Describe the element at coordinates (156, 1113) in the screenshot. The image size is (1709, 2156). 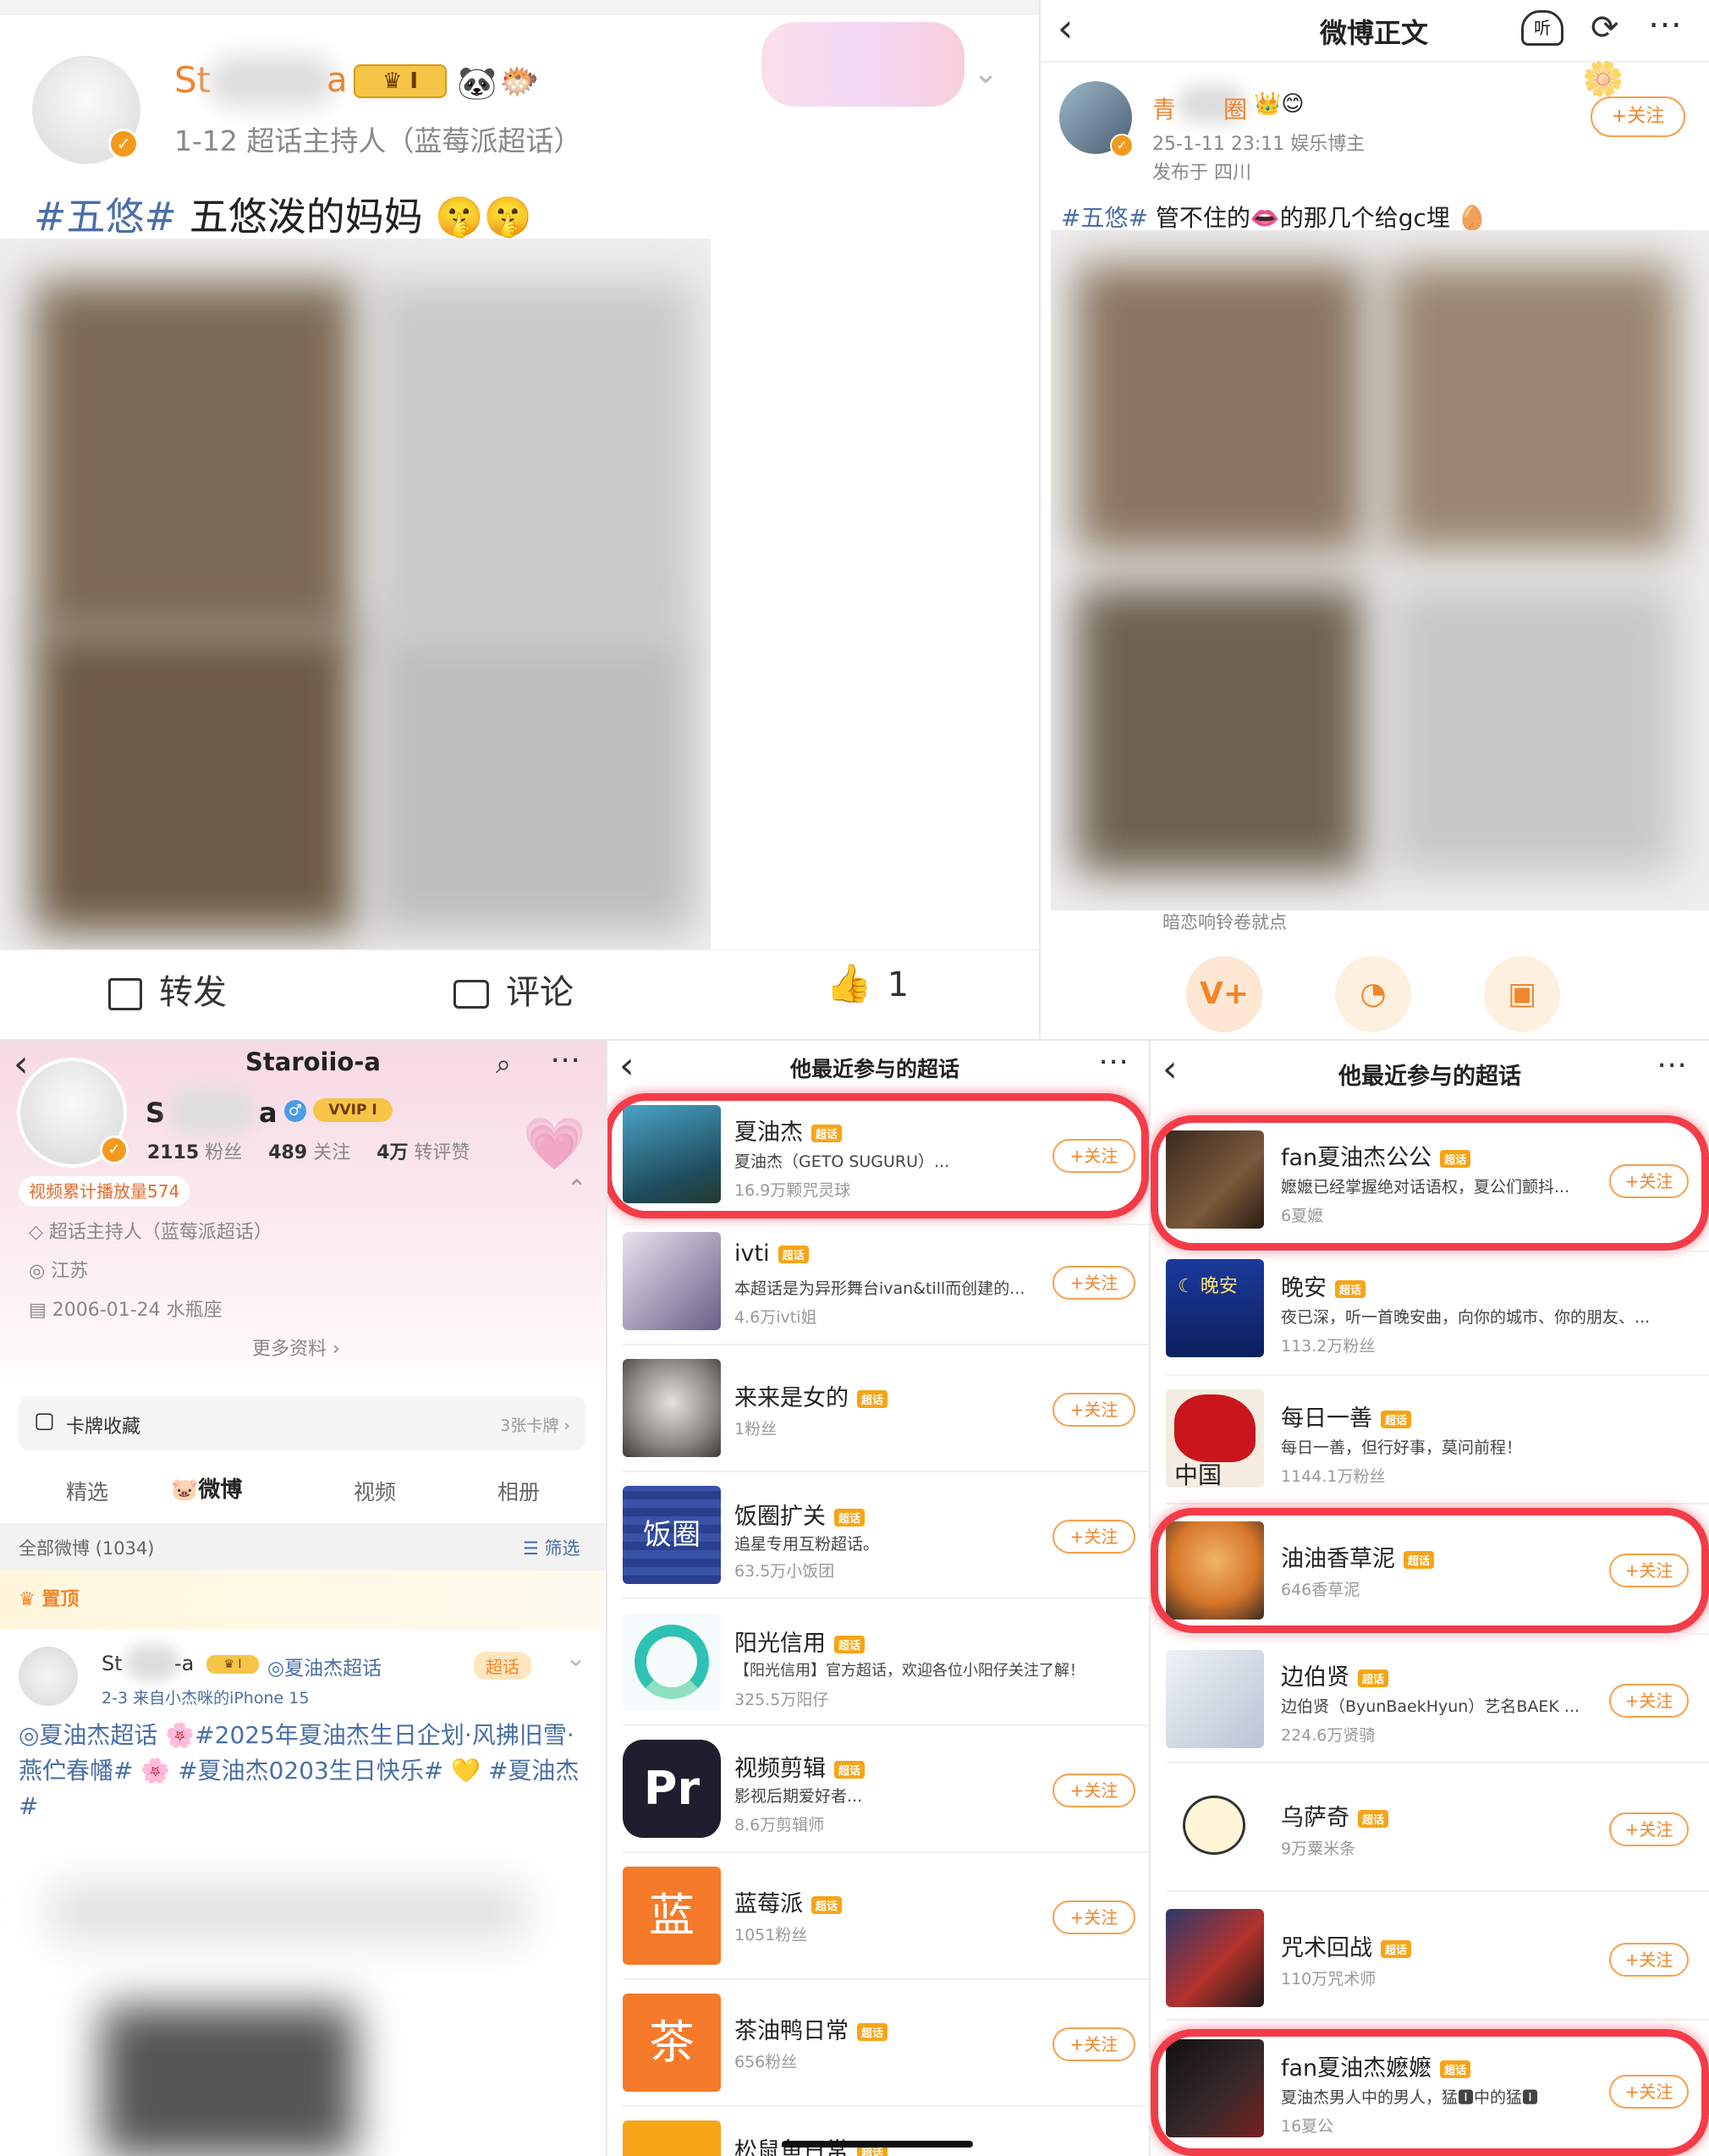
I see `name-visible: S` at that location.